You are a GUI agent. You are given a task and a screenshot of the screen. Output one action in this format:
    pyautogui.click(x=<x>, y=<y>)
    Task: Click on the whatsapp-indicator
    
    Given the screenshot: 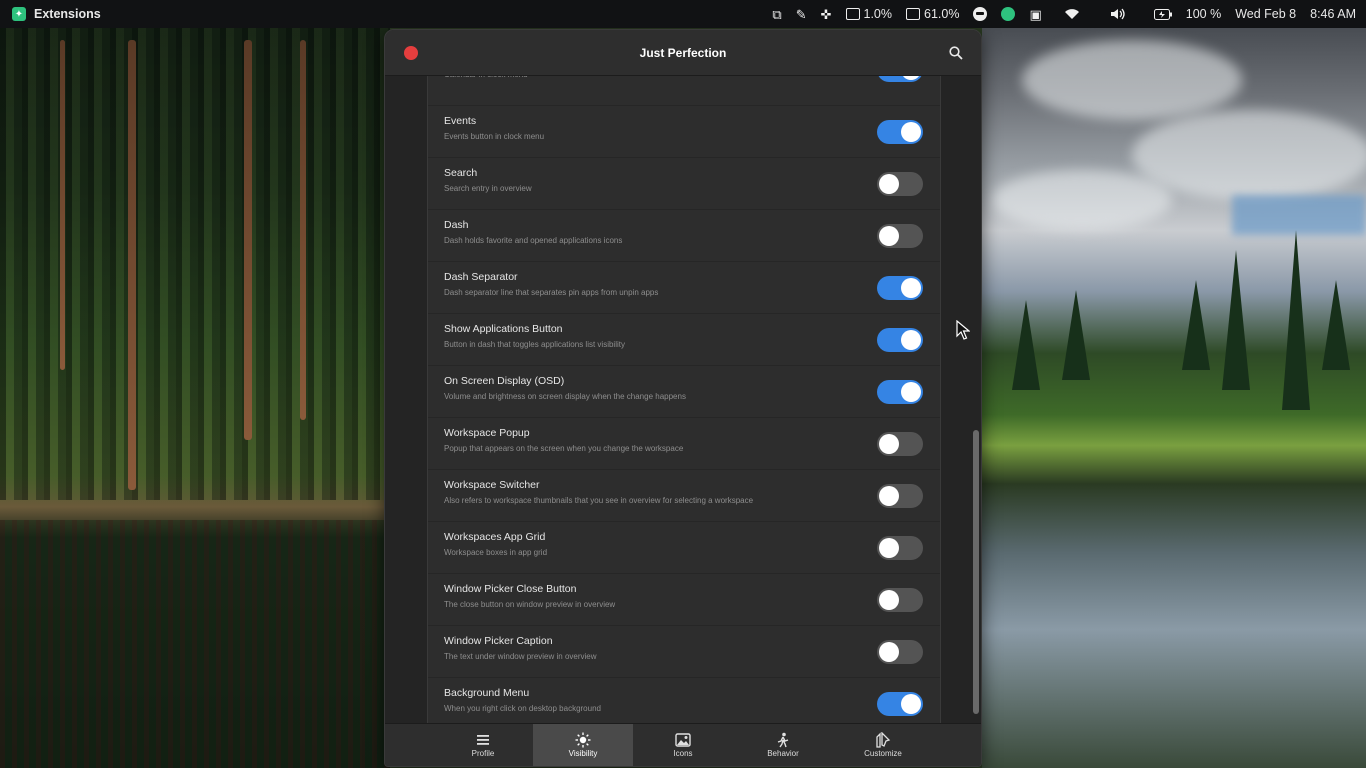 What is the action you would take?
    pyautogui.click(x=1008, y=14)
    